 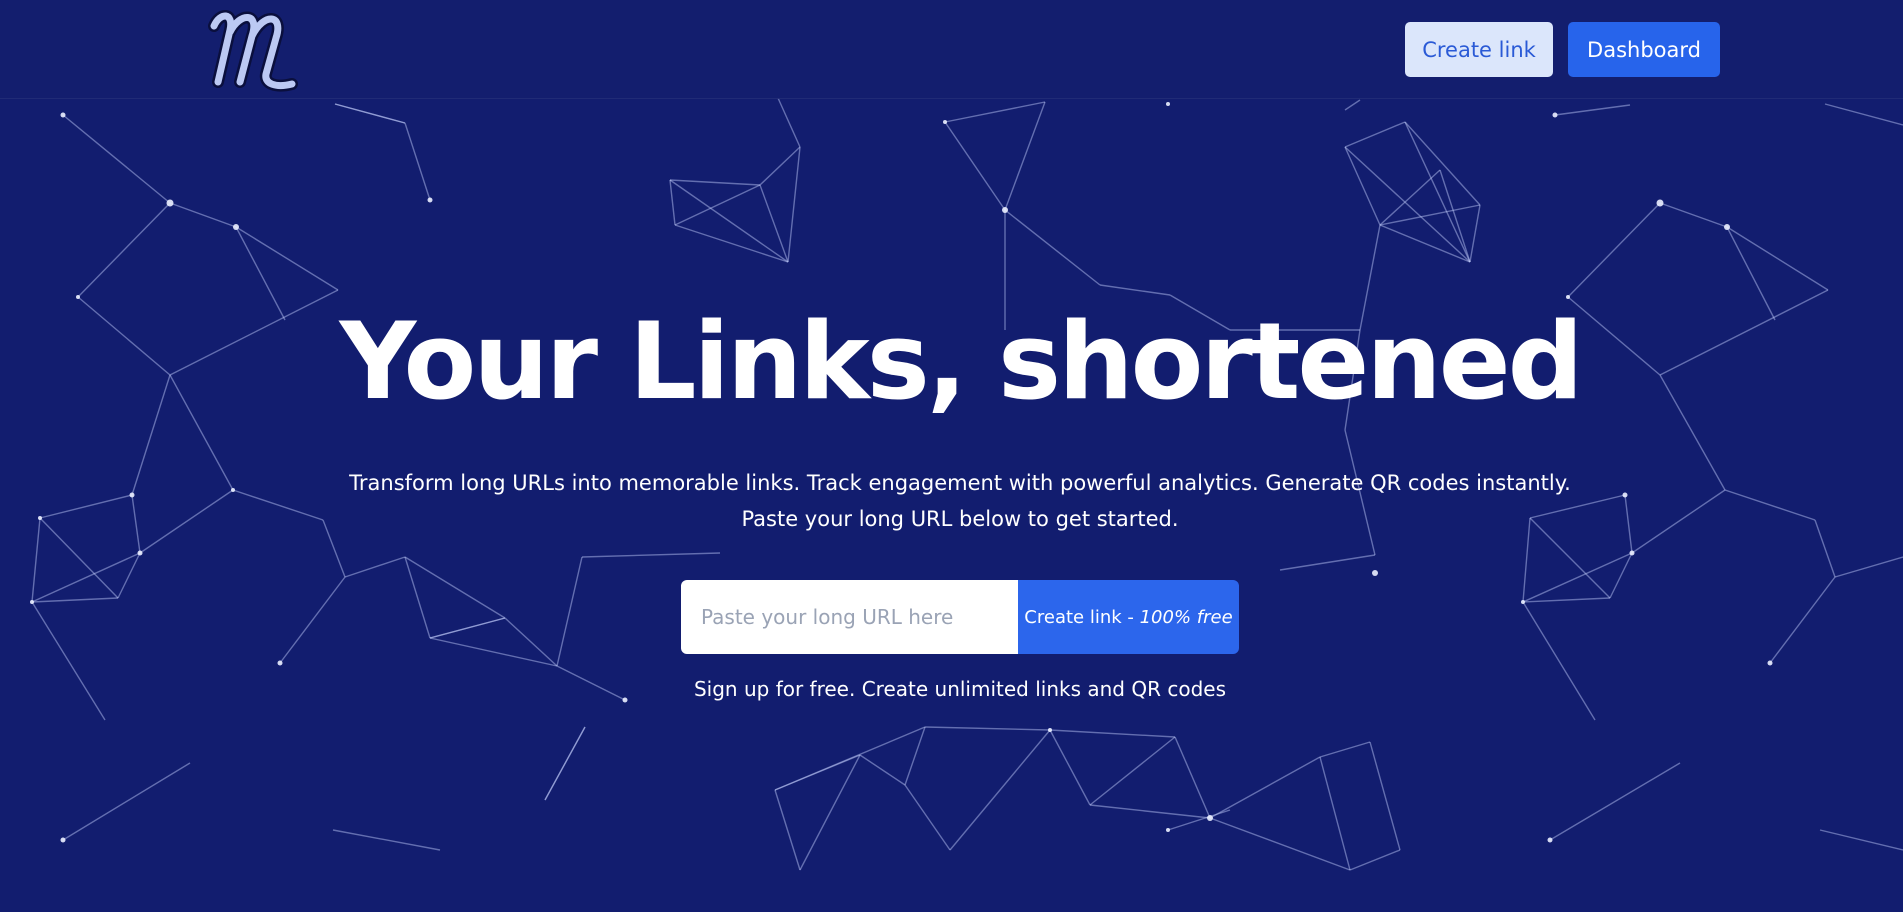 What do you see at coordinates (951, 49) in the screenshot?
I see `top-nav-bar: Create link Dashboard` at bounding box center [951, 49].